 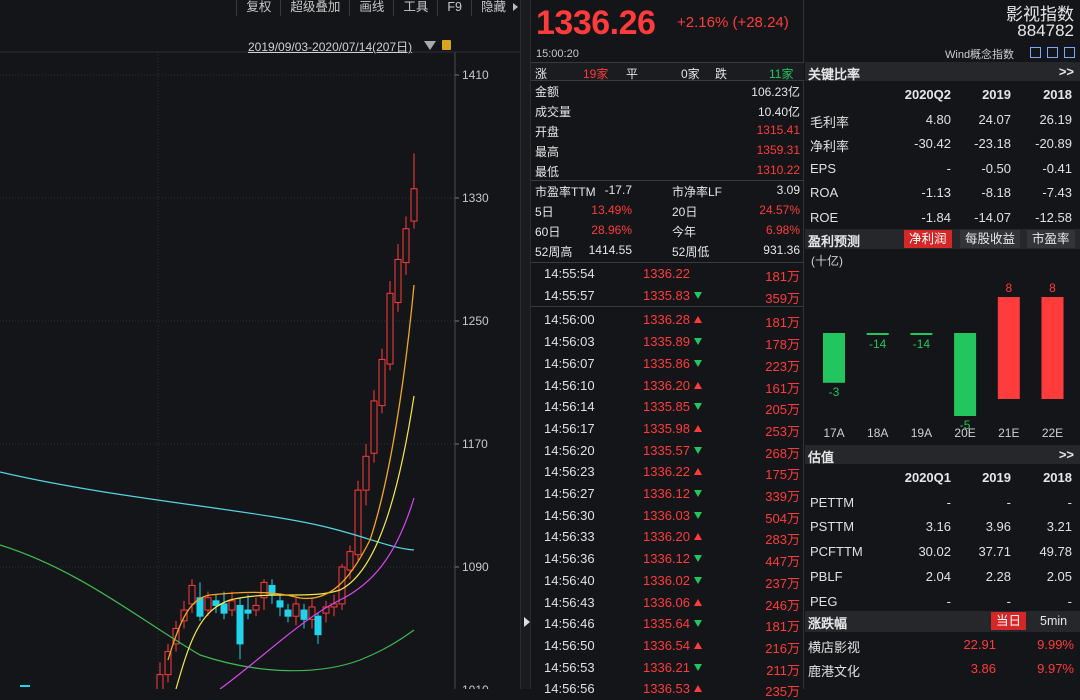 I want to click on tick-row: 14:56:27 1336.12 339万, so click(x=667, y=494).